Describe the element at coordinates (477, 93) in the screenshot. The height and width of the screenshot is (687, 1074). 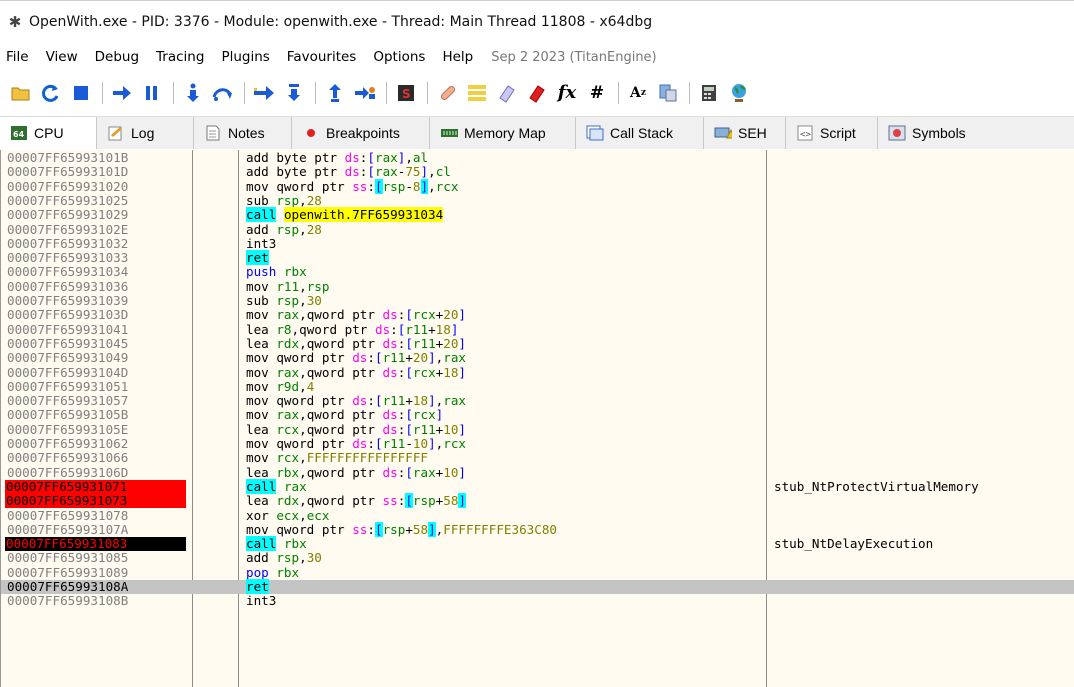
I see `comments-icon` at that location.